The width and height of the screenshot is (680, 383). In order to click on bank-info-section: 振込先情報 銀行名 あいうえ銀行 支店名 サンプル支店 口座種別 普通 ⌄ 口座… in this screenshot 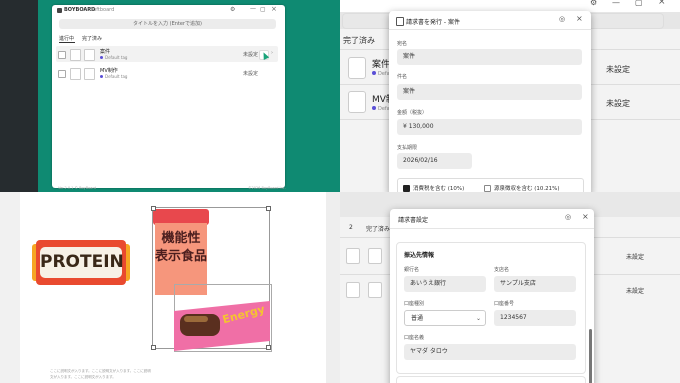, I will do `click(491, 308)`.